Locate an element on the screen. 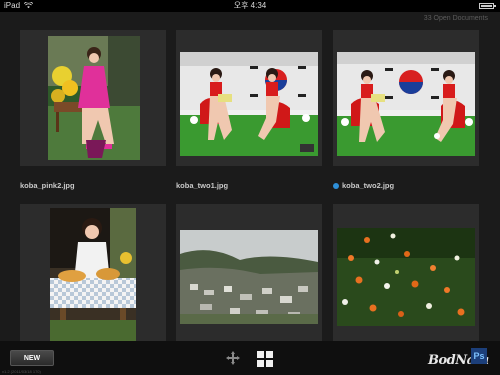 This screenshot has height=375, width=500. version-label: v1.2 (2011/03/18 170) is located at coordinates (21, 371).